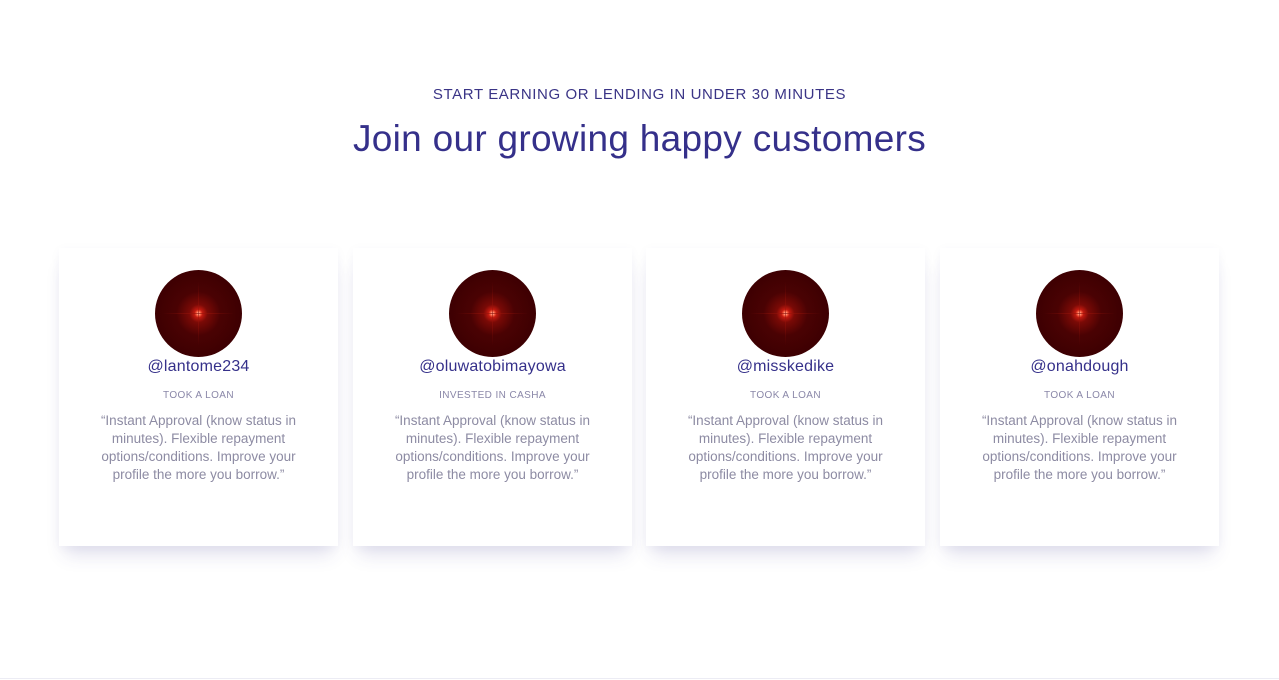  I want to click on customer-handle: @oluwatobimayowa, so click(492, 366).